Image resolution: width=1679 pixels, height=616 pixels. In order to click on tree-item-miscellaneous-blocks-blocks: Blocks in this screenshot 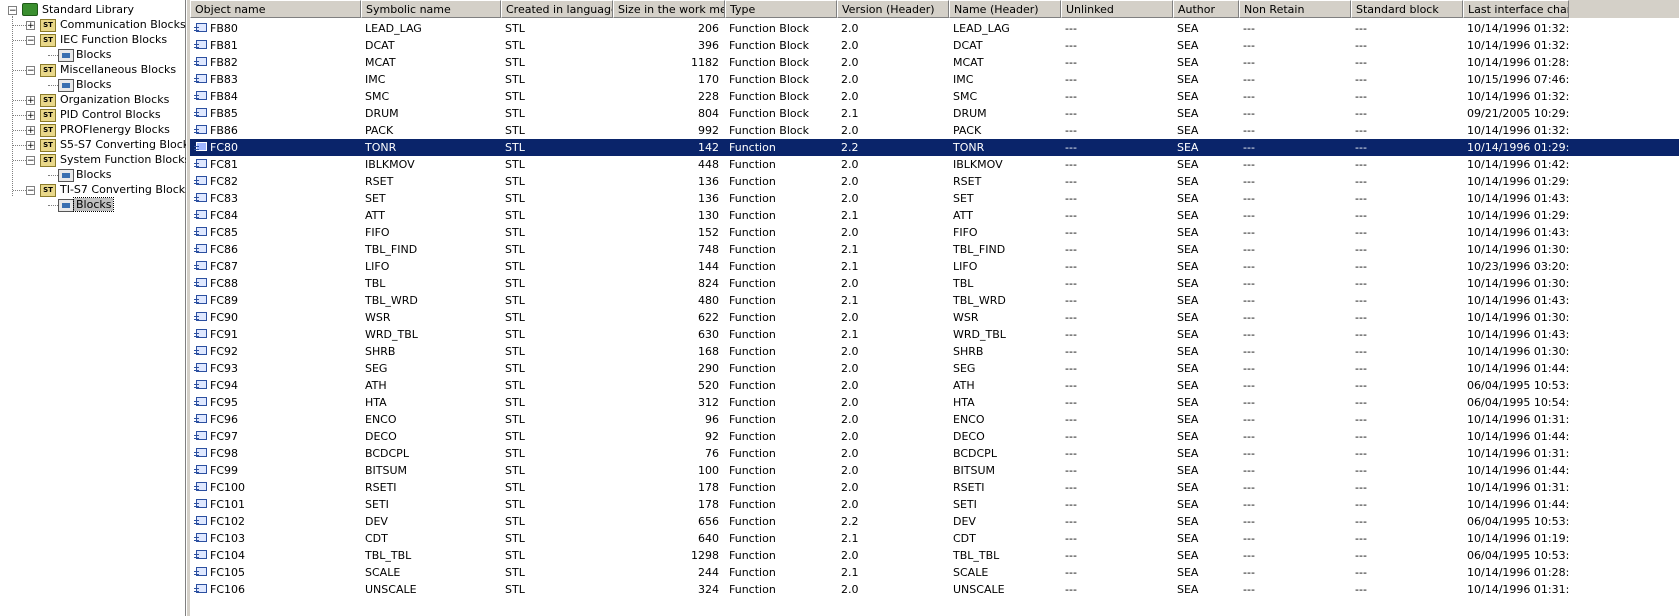, I will do `click(93, 85)`.